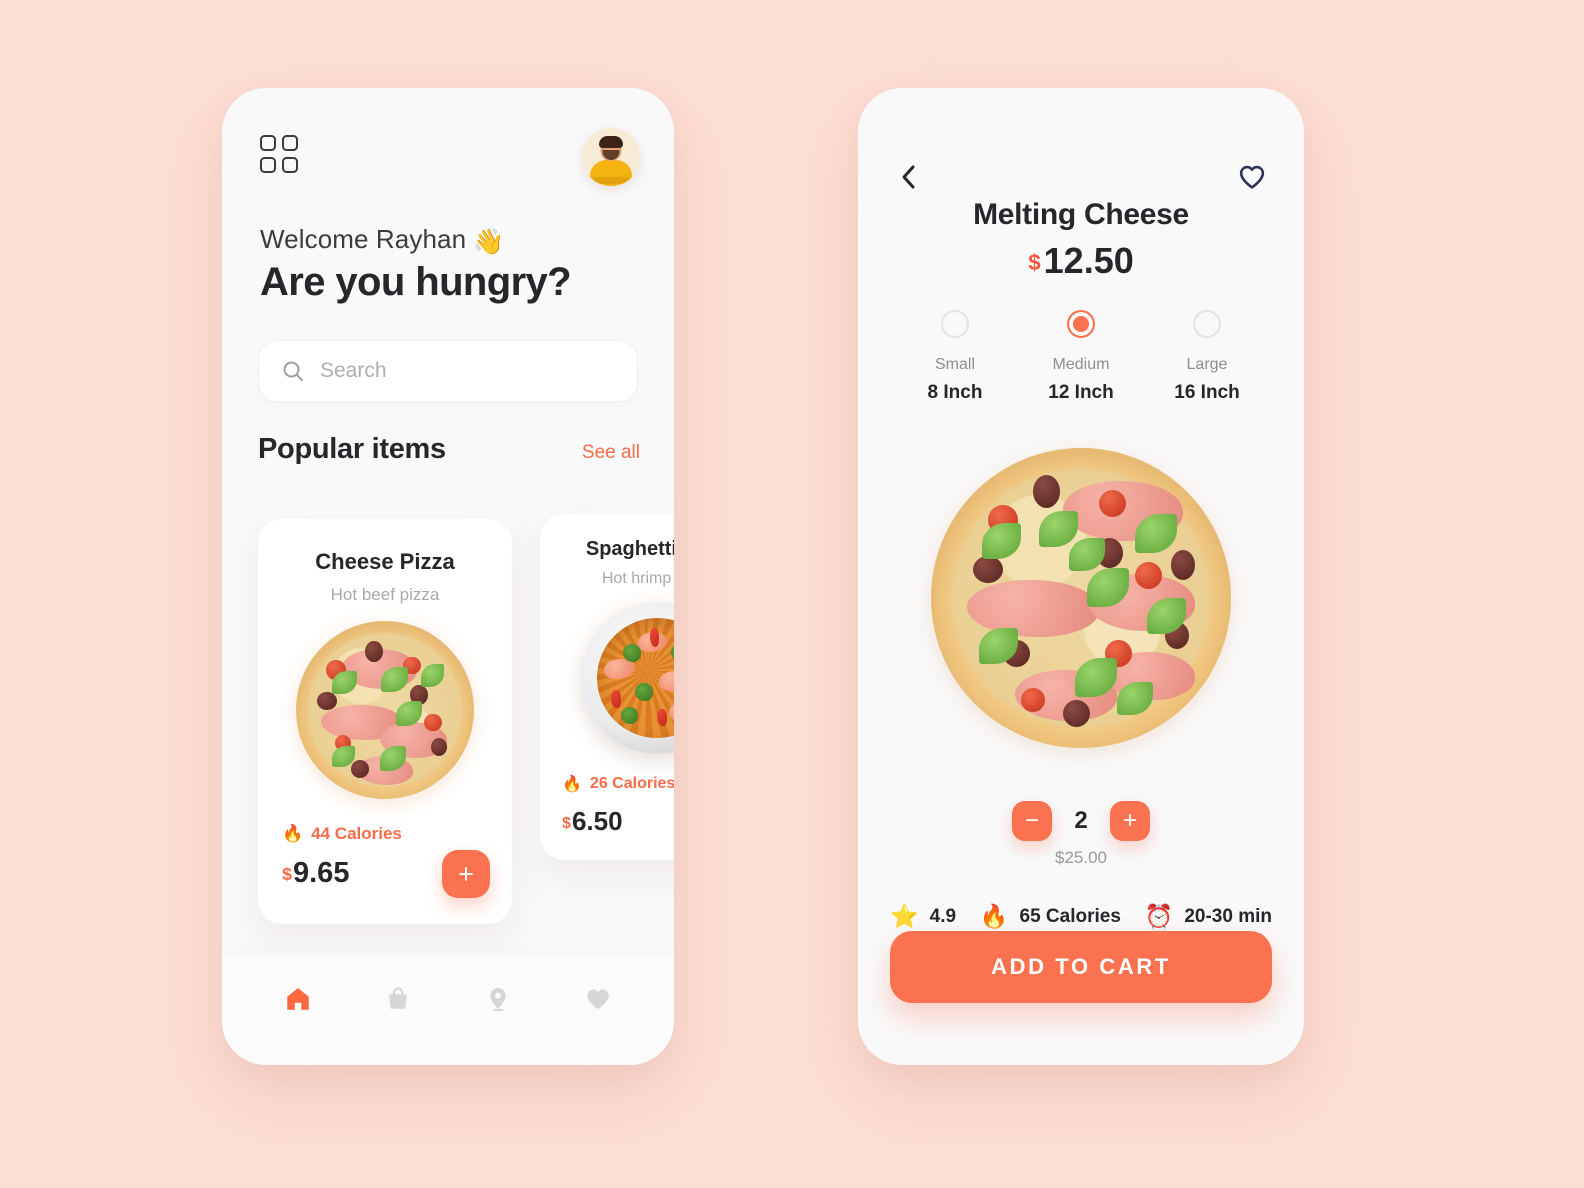 This screenshot has width=1584, height=1188. I want to click on nav-item-location, so click(498, 999).